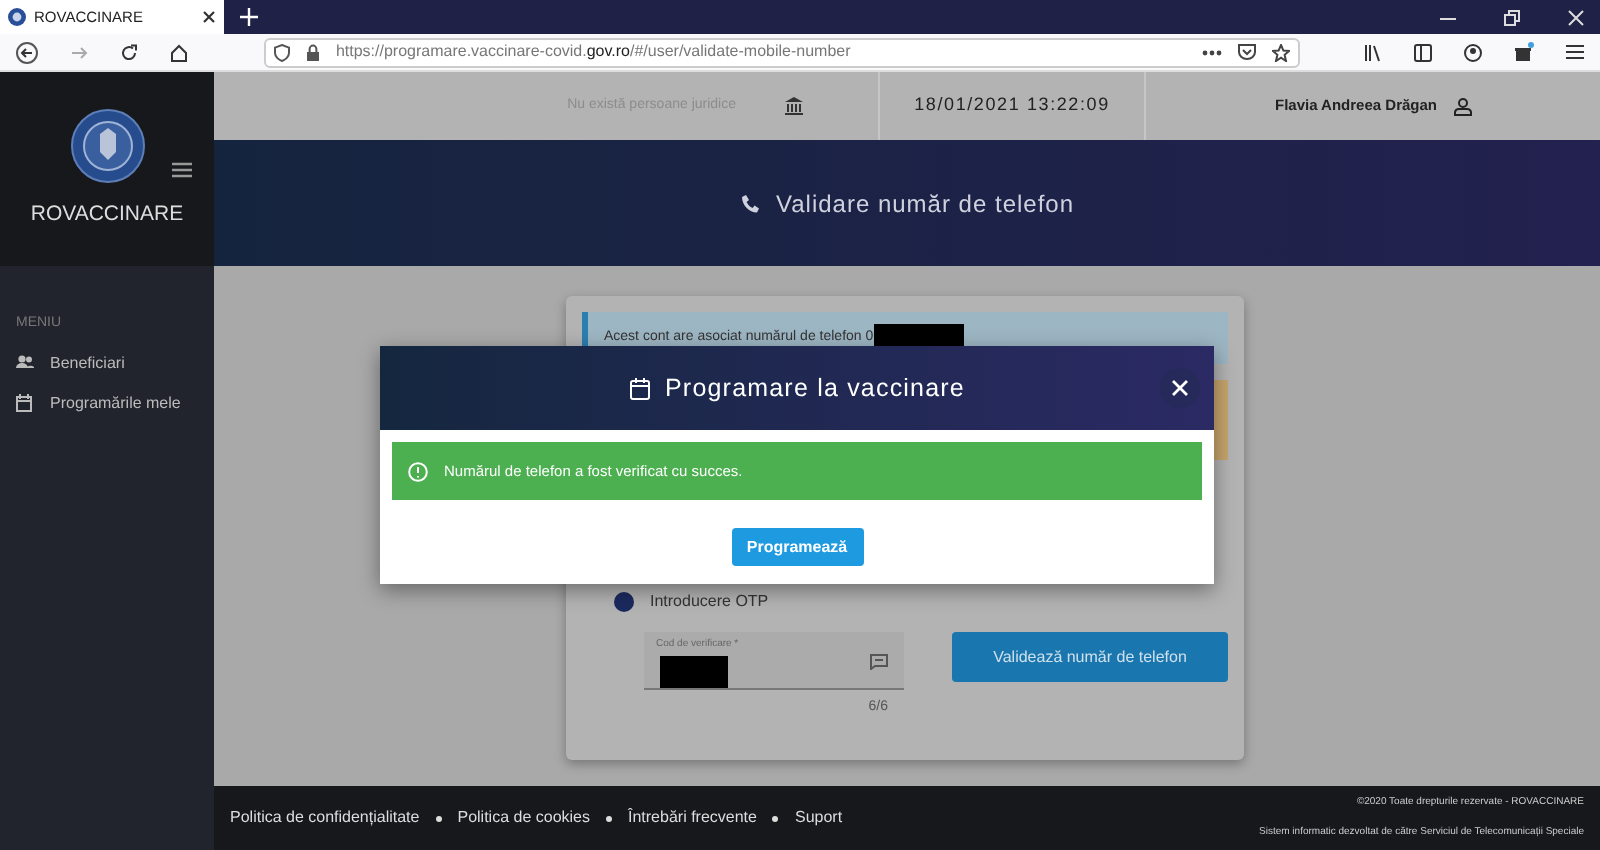  What do you see at coordinates (692, 818) in the screenshot?
I see `footer-link: Întrebări frecvente` at bounding box center [692, 818].